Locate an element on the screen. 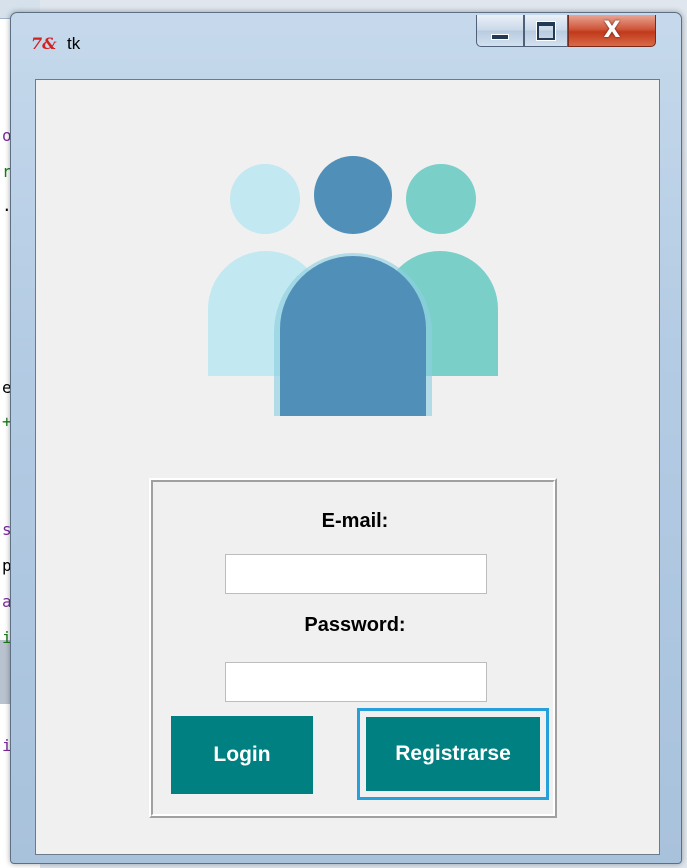  minimize-button is located at coordinates (500, 31).